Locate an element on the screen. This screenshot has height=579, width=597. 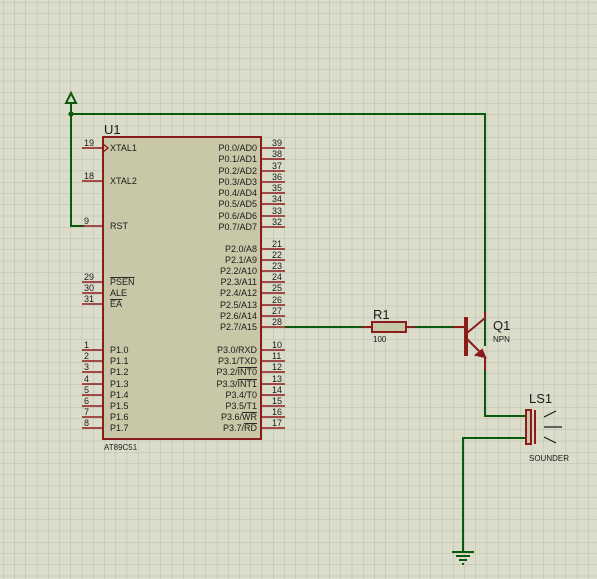
pin-label: P3.3/INT1 is located at coordinates (236, 384).